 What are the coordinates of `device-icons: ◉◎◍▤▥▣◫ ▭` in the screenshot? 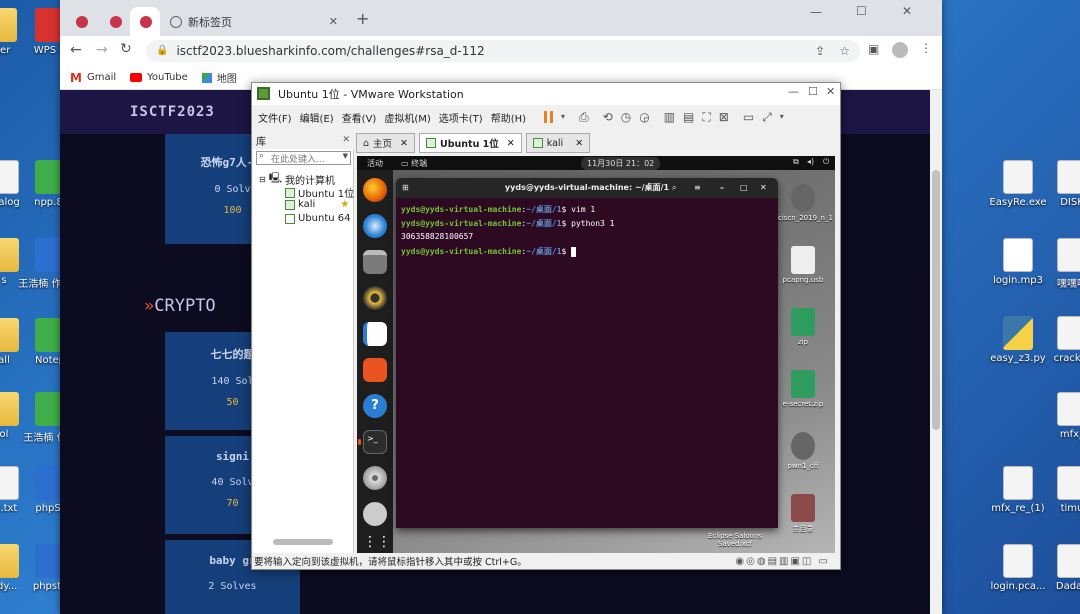 It's located at (782, 561).